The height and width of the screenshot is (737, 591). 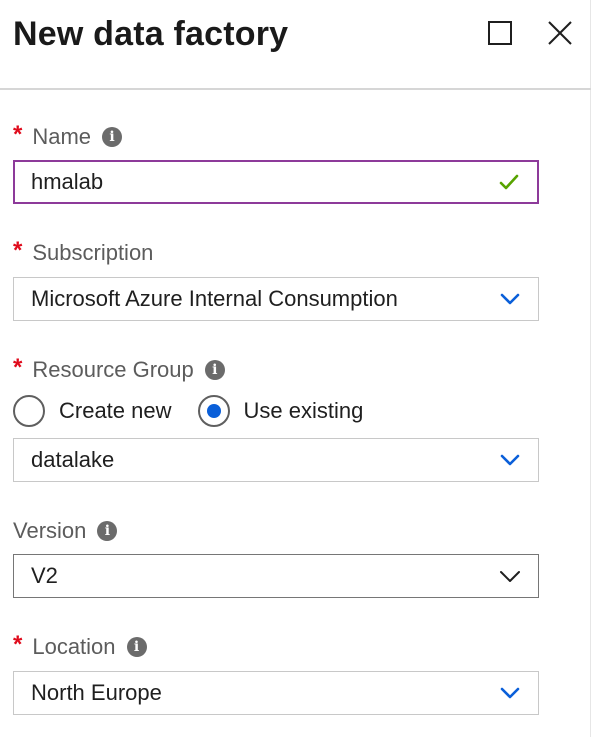 I want to click on resource-group-radio-group: Create new Use existing, so click(x=201, y=411).